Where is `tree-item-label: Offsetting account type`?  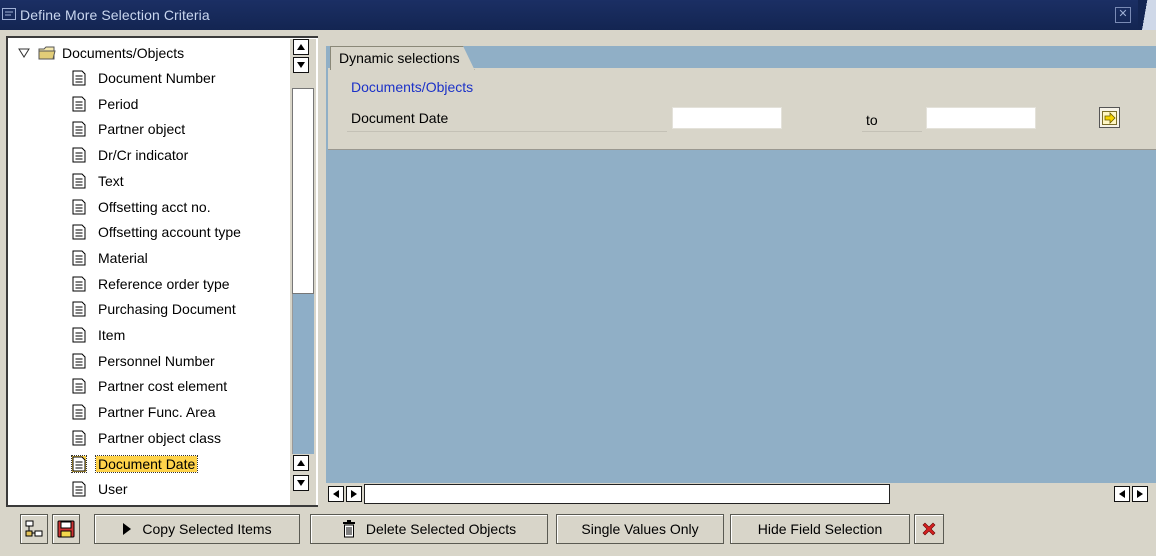 tree-item-label: Offsetting account type is located at coordinates (169, 232).